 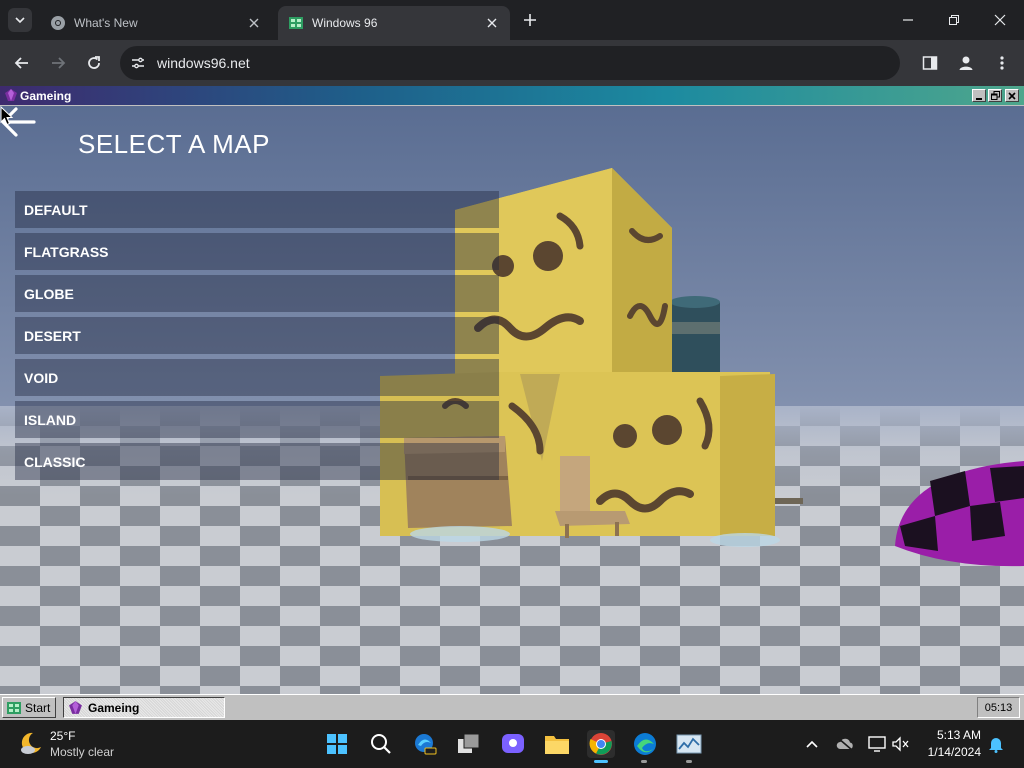 I want to click on app-minimize-button, so click(x=979, y=95).